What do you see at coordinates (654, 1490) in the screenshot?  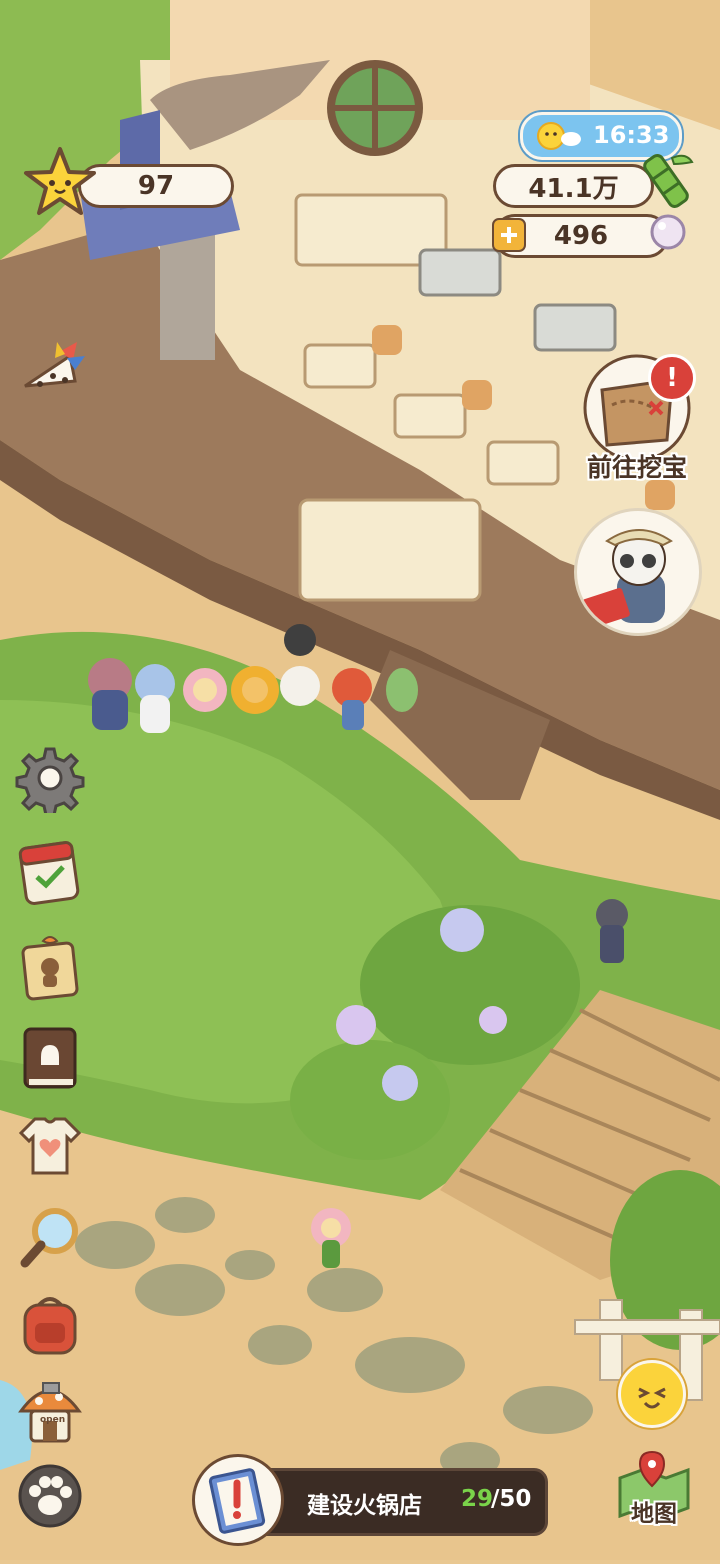 I see `map-button: 地图` at bounding box center [654, 1490].